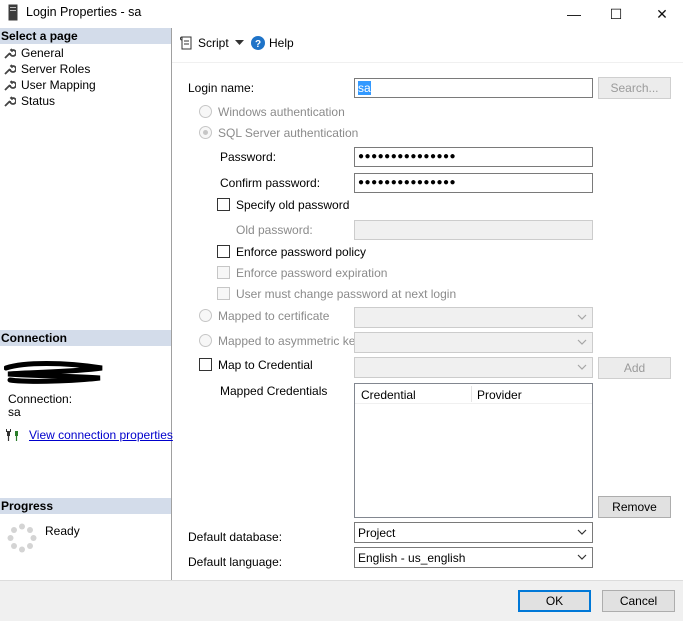 The width and height of the screenshot is (683, 621). What do you see at coordinates (205, 340) in the screenshot?
I see `mapped-asymmetric-key-radio` at bounding box center [205, 340].